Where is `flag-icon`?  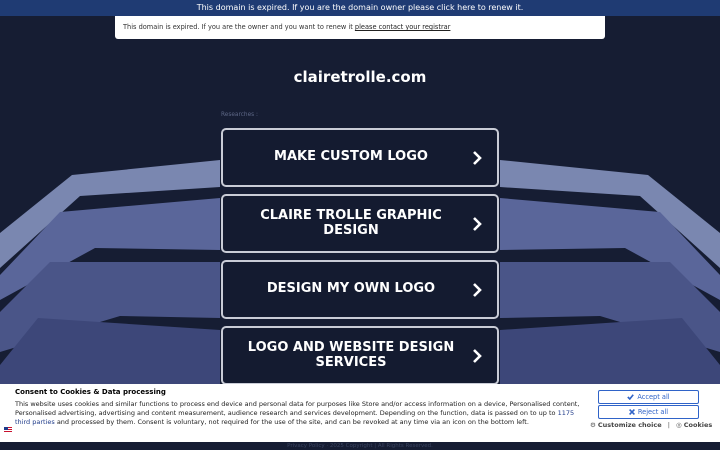 flag-icon is located at coordinates (8, 430).